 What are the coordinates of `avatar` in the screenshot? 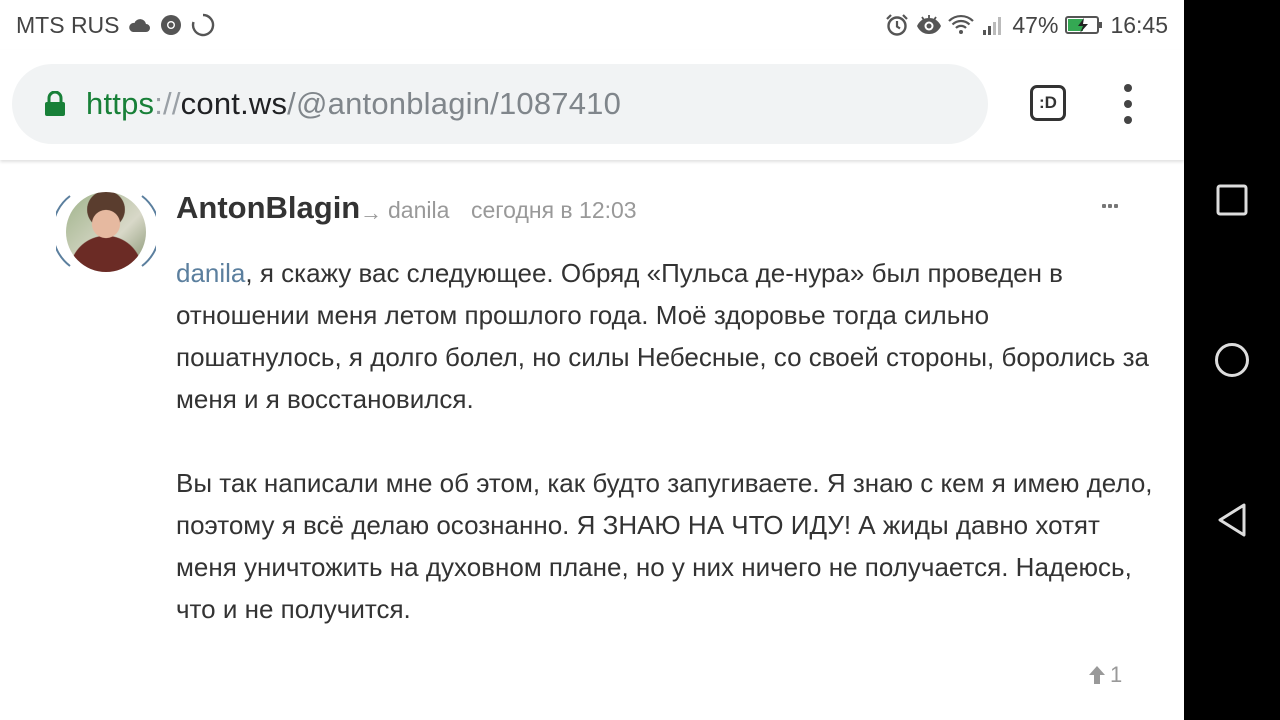 It's located at (106, 231).